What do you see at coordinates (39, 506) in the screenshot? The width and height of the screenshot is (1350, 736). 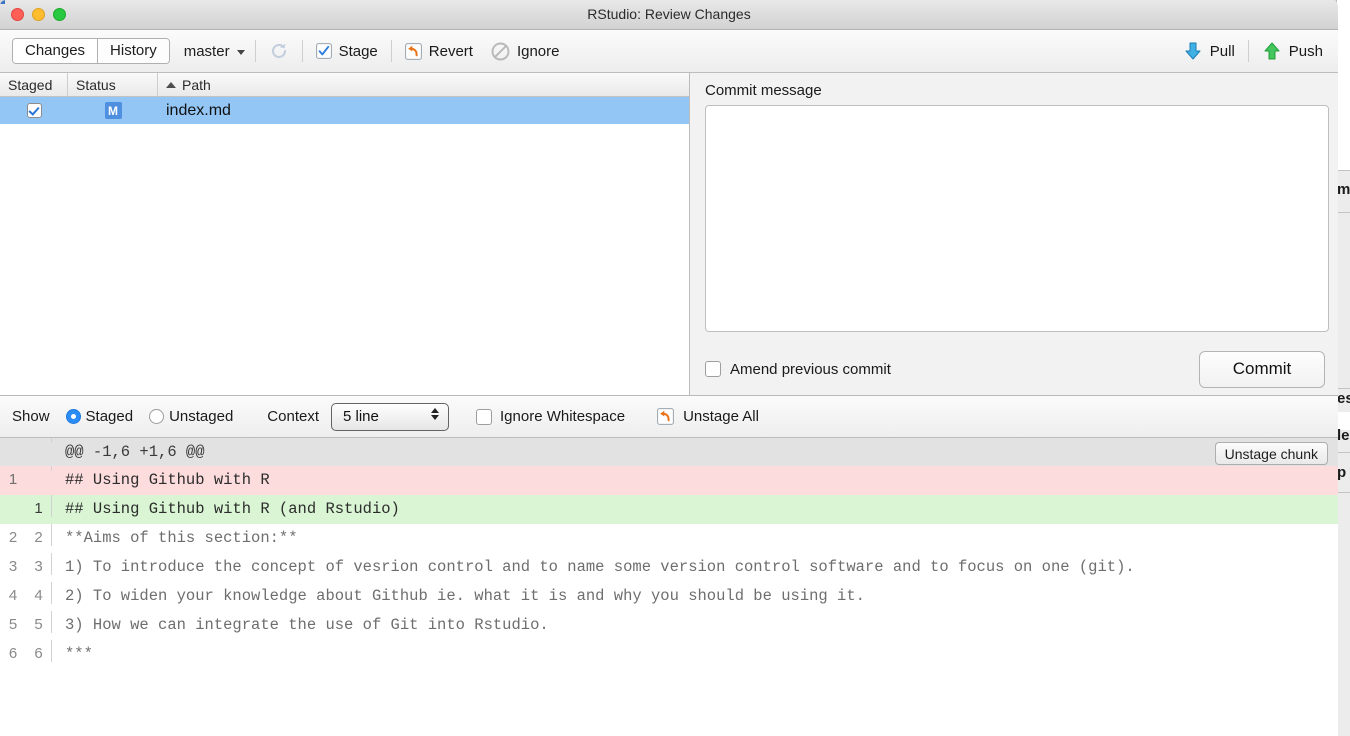 I see `diff-gutter-new: 1` at bounding box center [39, 506].